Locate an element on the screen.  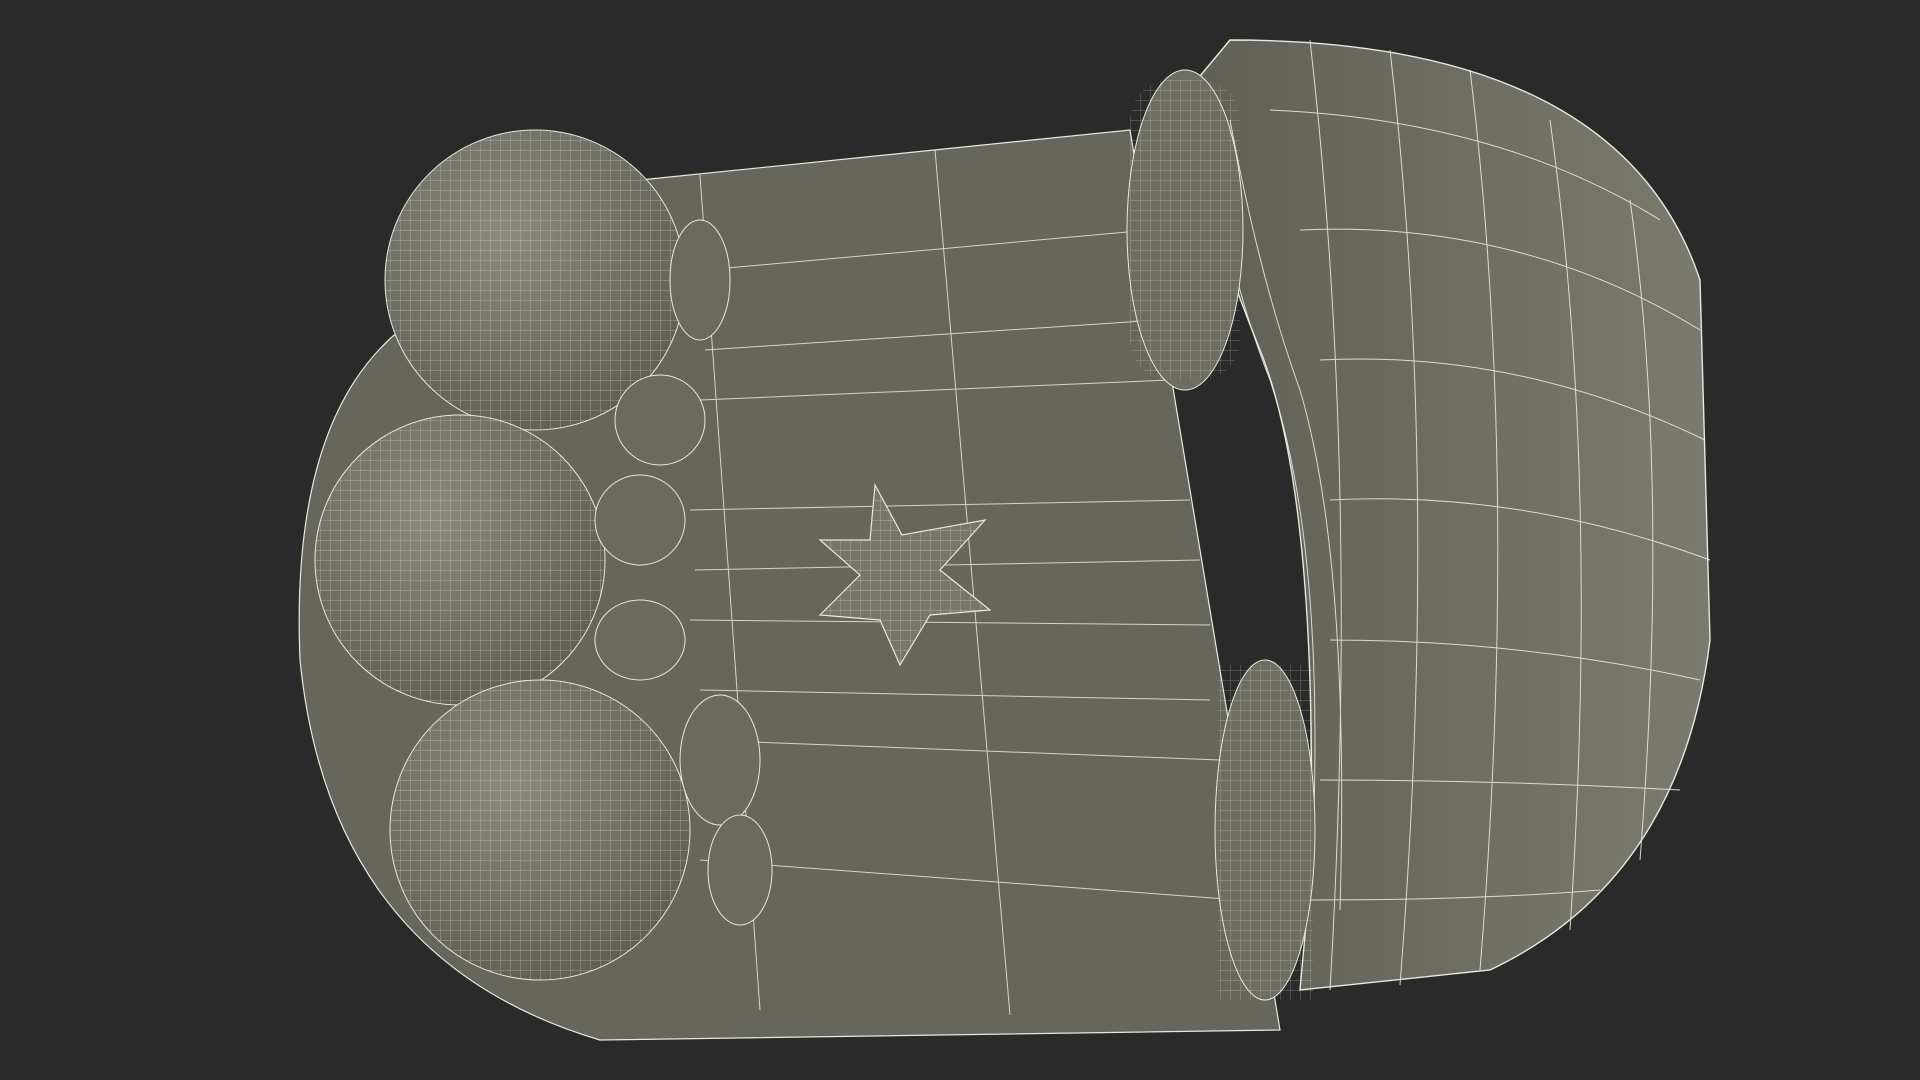
flower-top is located at coordinates (1185, 230).